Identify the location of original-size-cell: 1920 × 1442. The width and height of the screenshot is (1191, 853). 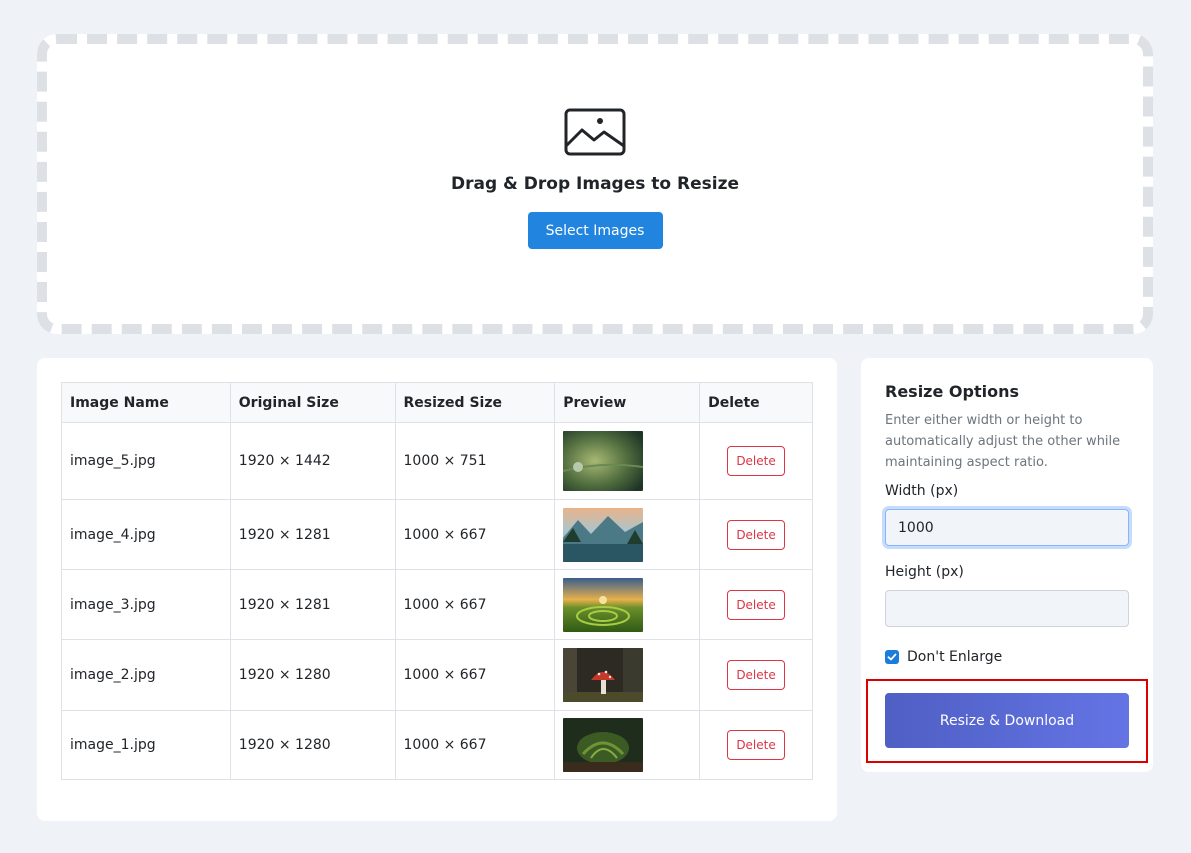
(312, 461).